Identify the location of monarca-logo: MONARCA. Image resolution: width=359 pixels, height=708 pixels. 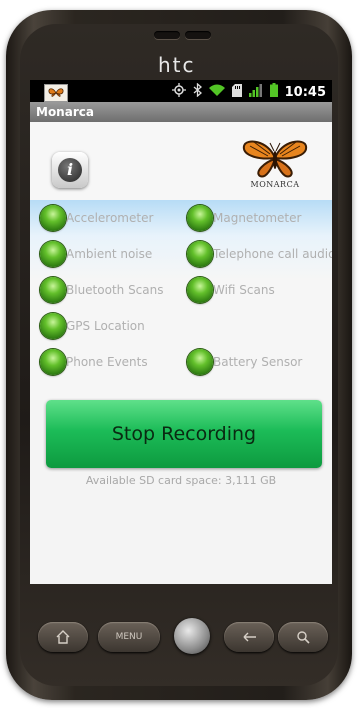
(275, 166).